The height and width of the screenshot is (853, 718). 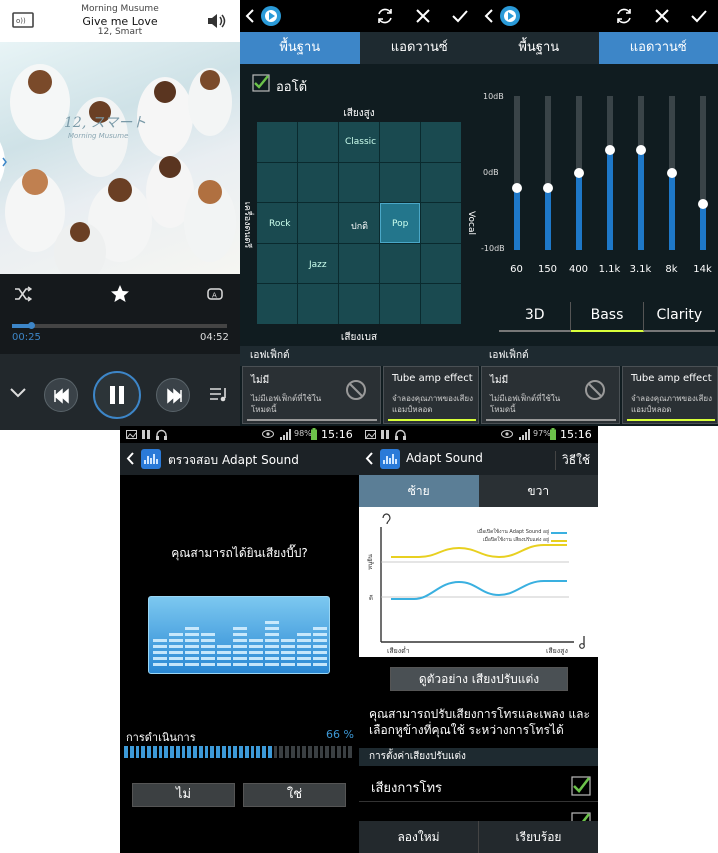 I want to click on next-button, so click(x=173, y=395).